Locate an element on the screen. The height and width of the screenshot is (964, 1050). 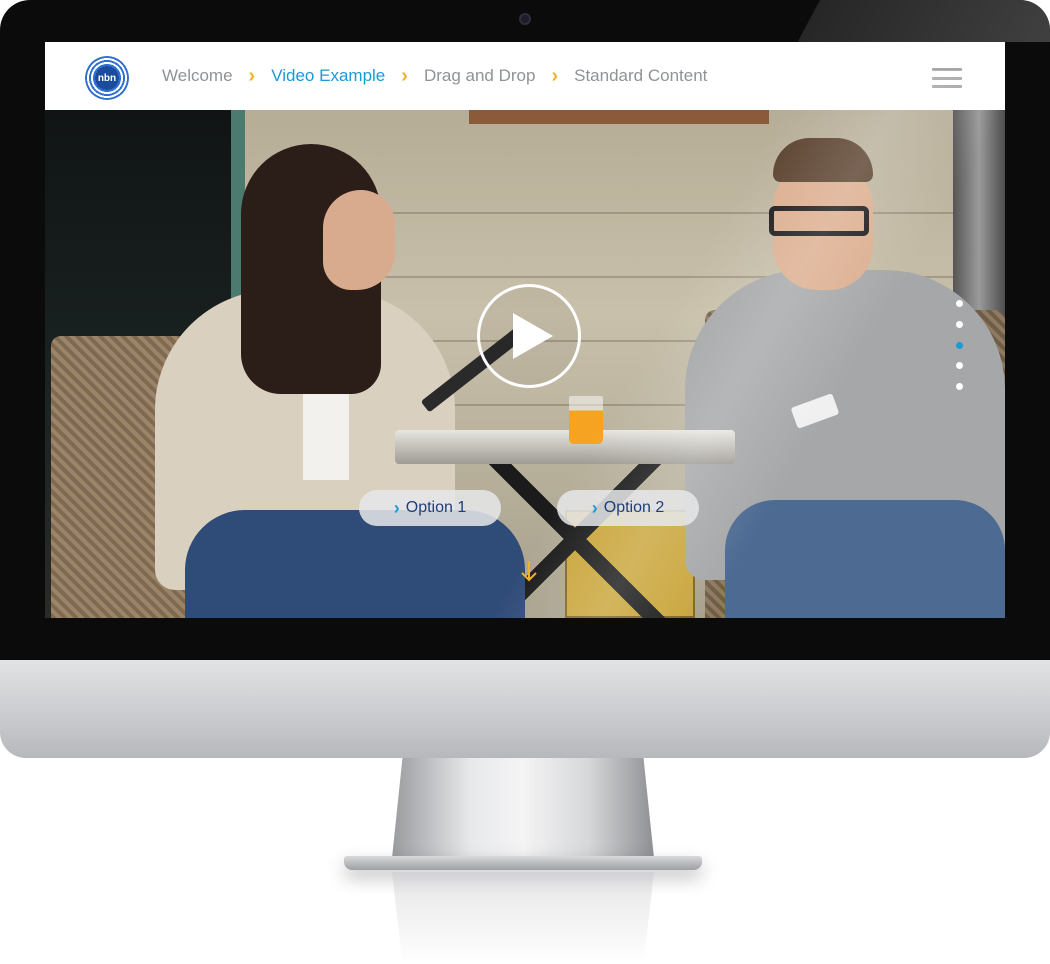
option-2-button: › Option 2 is located at coordinates (628, 508).